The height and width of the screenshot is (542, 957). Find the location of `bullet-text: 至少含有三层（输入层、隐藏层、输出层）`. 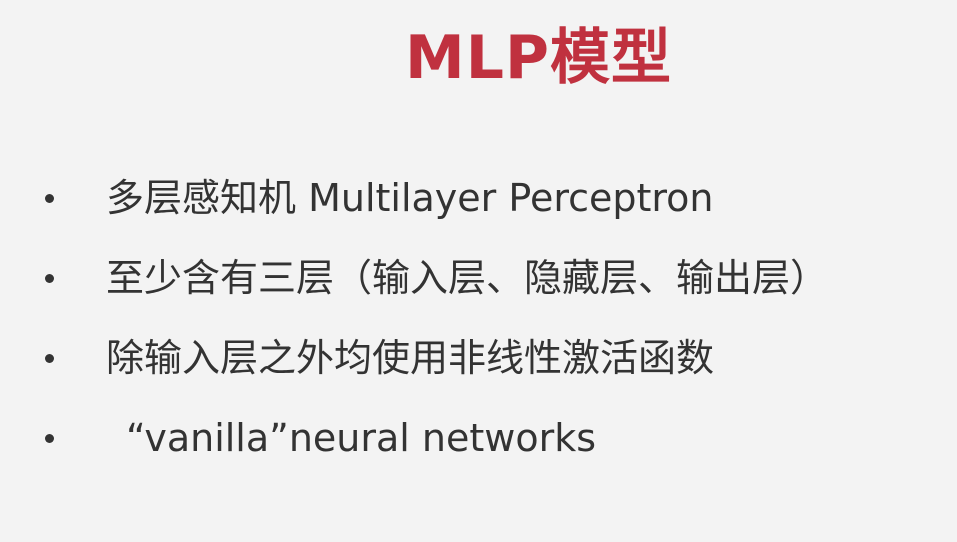

bullet-text: 至少含有三层（输入层、隐藏层、输出层） is located at coordinates (467, 278).